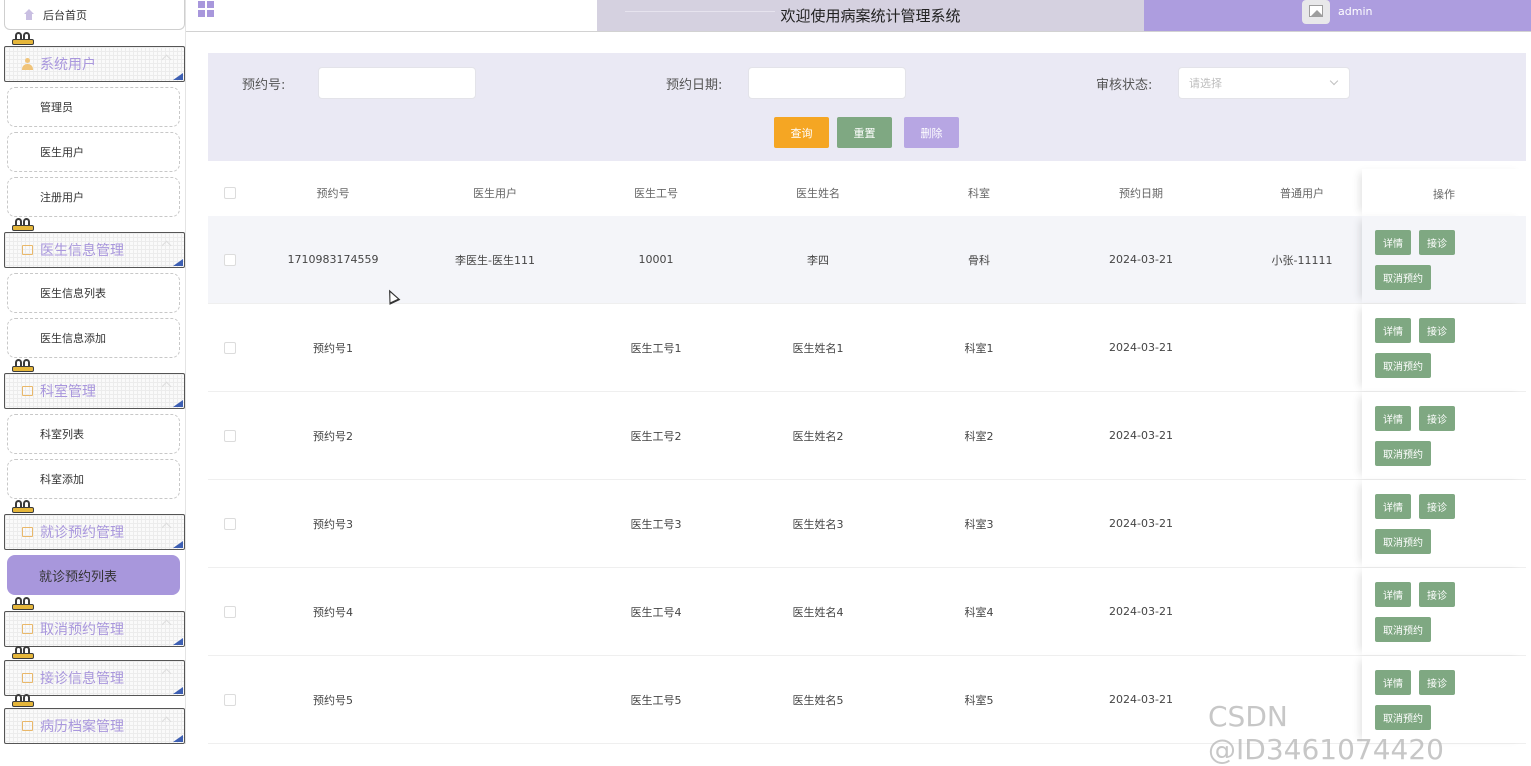  I want to click on select-all-checkbox, so click(230, 192).